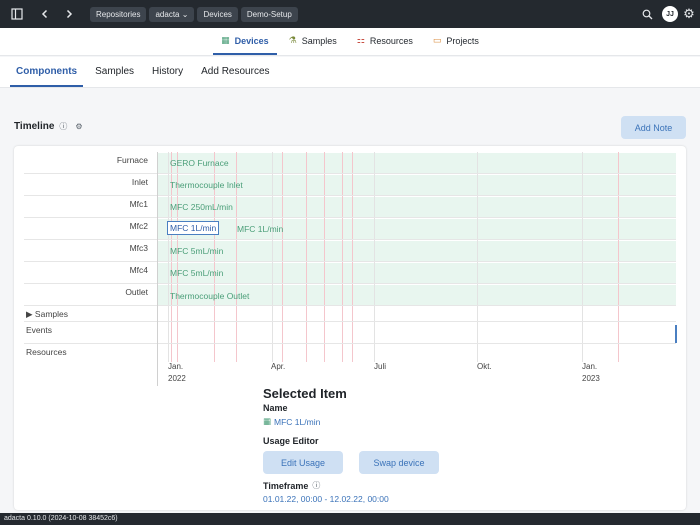  What do you see at coordinates (139, 182) in the screenshot?
I see `row-label-inlet: Inlet` at bounding box center [139, 182].